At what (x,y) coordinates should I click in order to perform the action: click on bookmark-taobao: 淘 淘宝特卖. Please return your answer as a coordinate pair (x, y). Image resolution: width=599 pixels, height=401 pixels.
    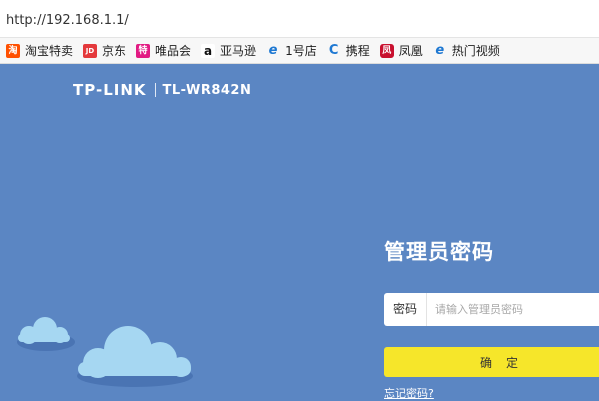
    Looking at the image, I should click on (39, 50).